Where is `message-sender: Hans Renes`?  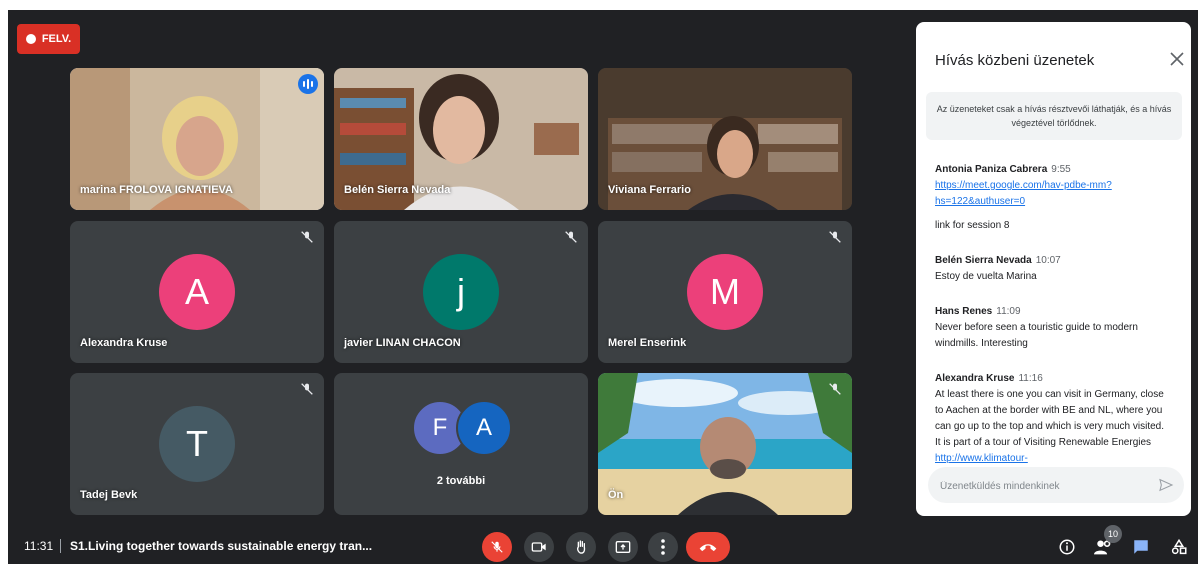
message-sender: Hans Renes is located at coordinates (964, 311).